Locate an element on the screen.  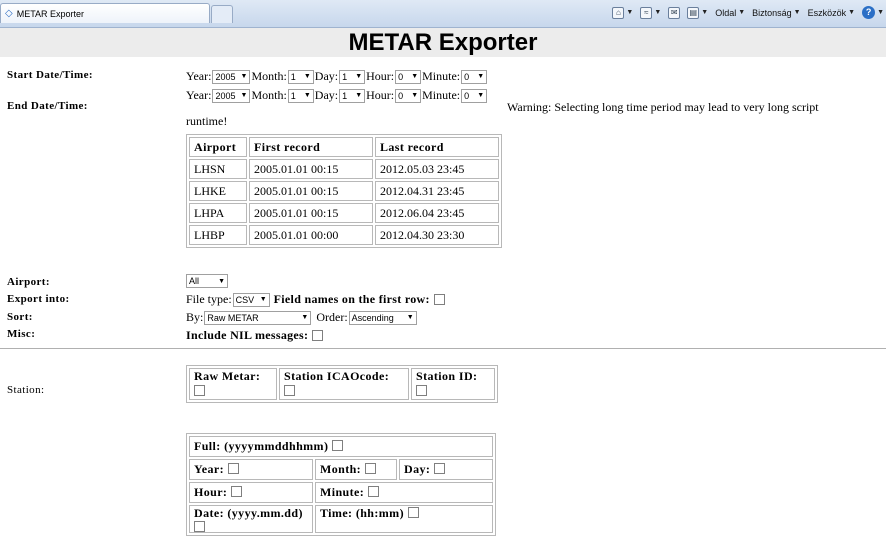
page-menu-label: Oldal is located at coordinates (726, 12).